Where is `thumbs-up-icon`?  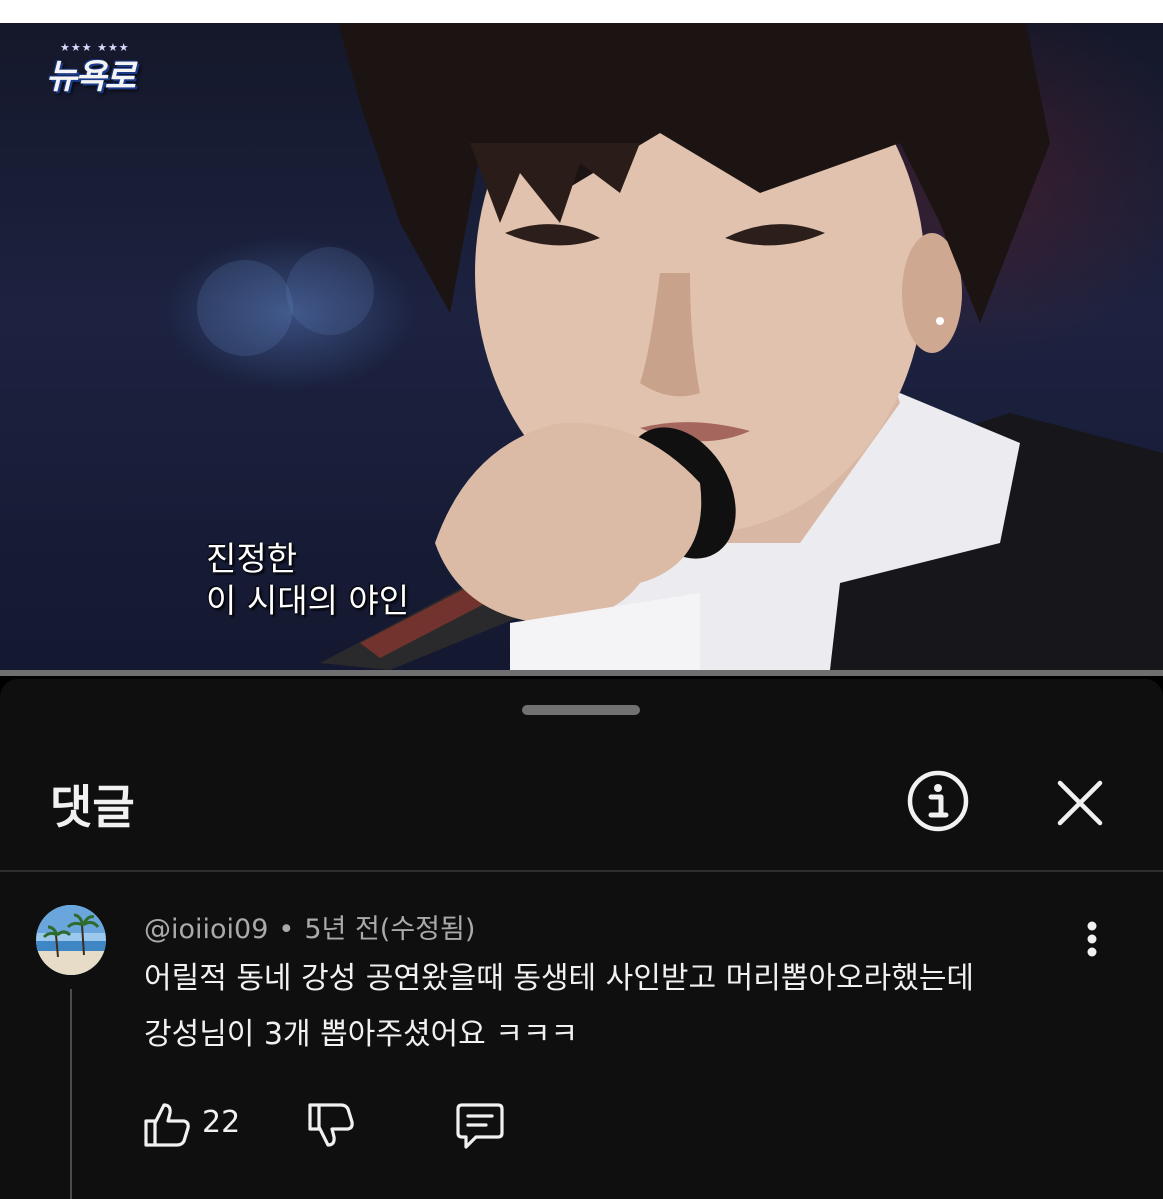 thumbs-up-icon is located at coordinates (167, 1124).